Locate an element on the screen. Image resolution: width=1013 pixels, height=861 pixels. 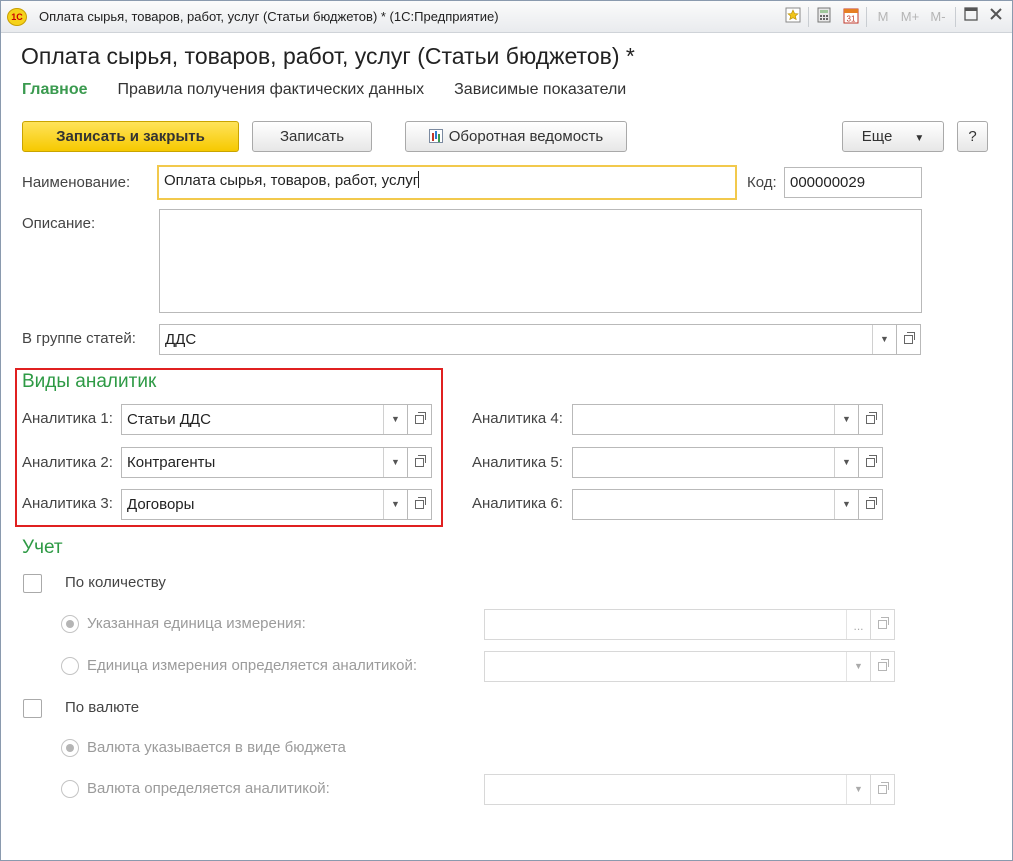
currency-by-analytics-radio is located at coordinates (70, 789).